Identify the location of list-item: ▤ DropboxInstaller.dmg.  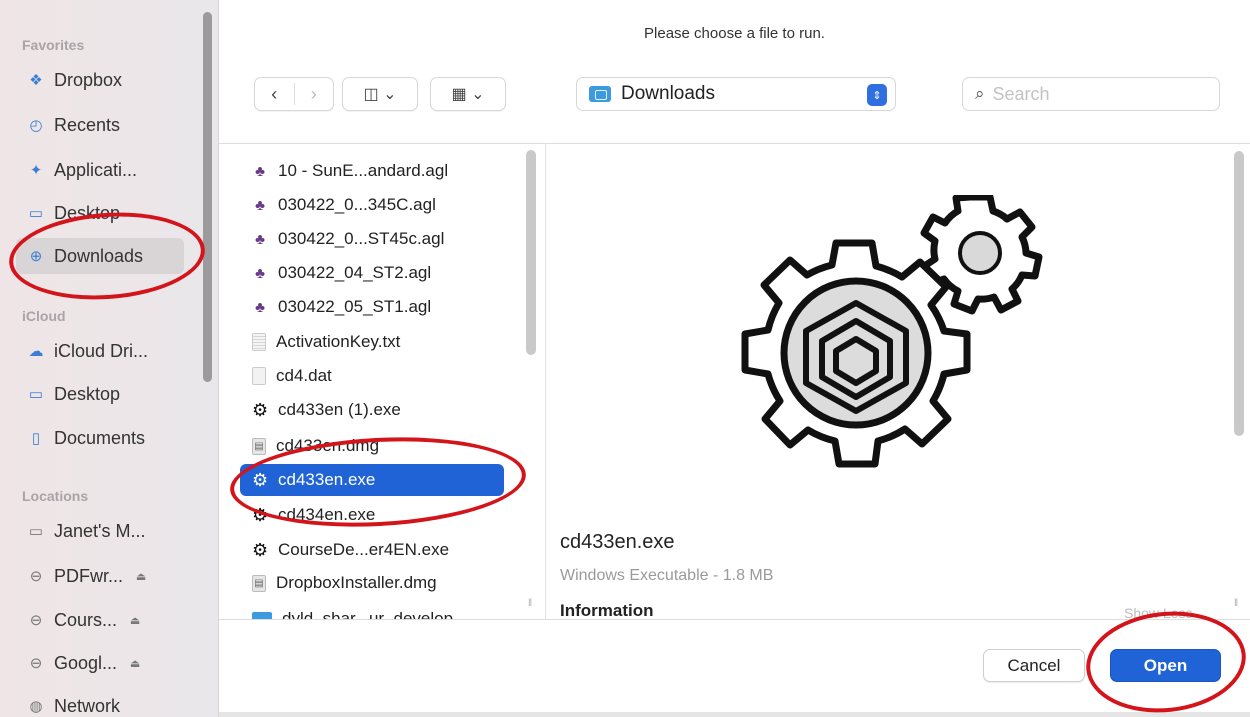
(372, 583).